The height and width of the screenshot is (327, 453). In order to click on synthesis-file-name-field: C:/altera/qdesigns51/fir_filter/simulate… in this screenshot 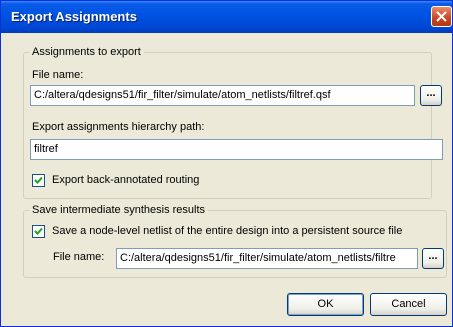, I will do `click(267, 258)`.